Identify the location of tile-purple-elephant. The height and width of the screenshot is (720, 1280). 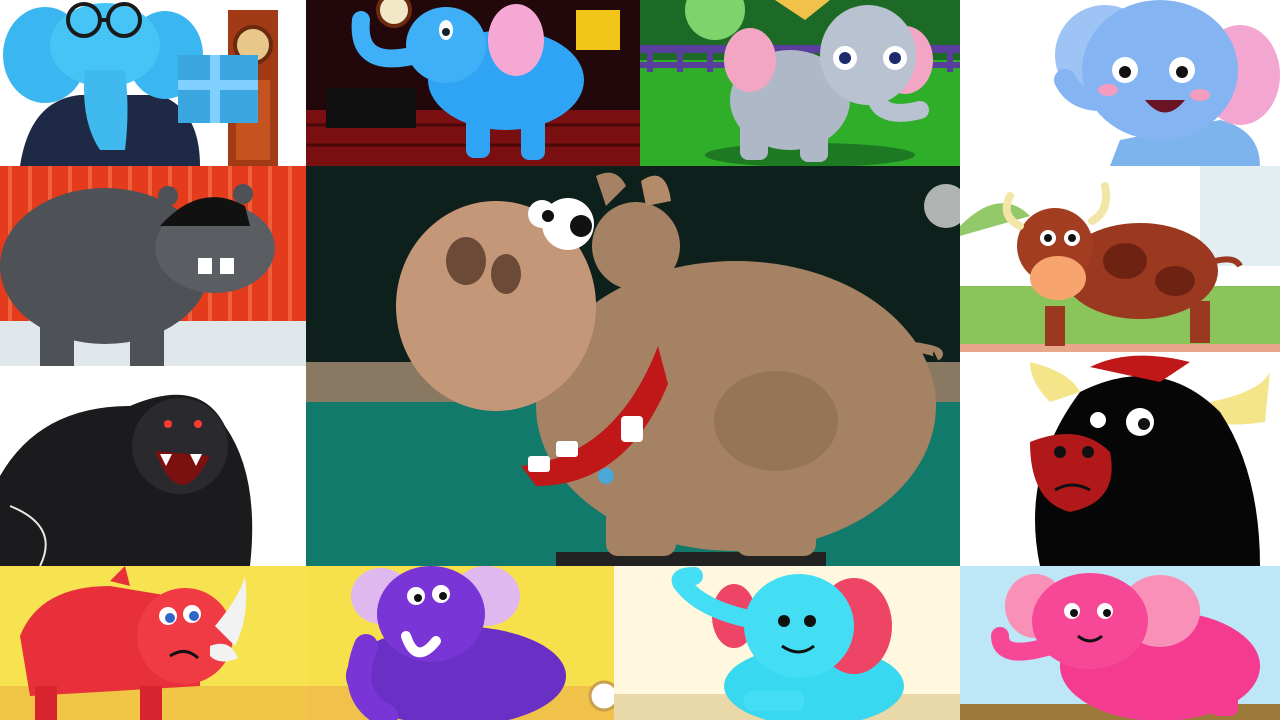
(460, 643).